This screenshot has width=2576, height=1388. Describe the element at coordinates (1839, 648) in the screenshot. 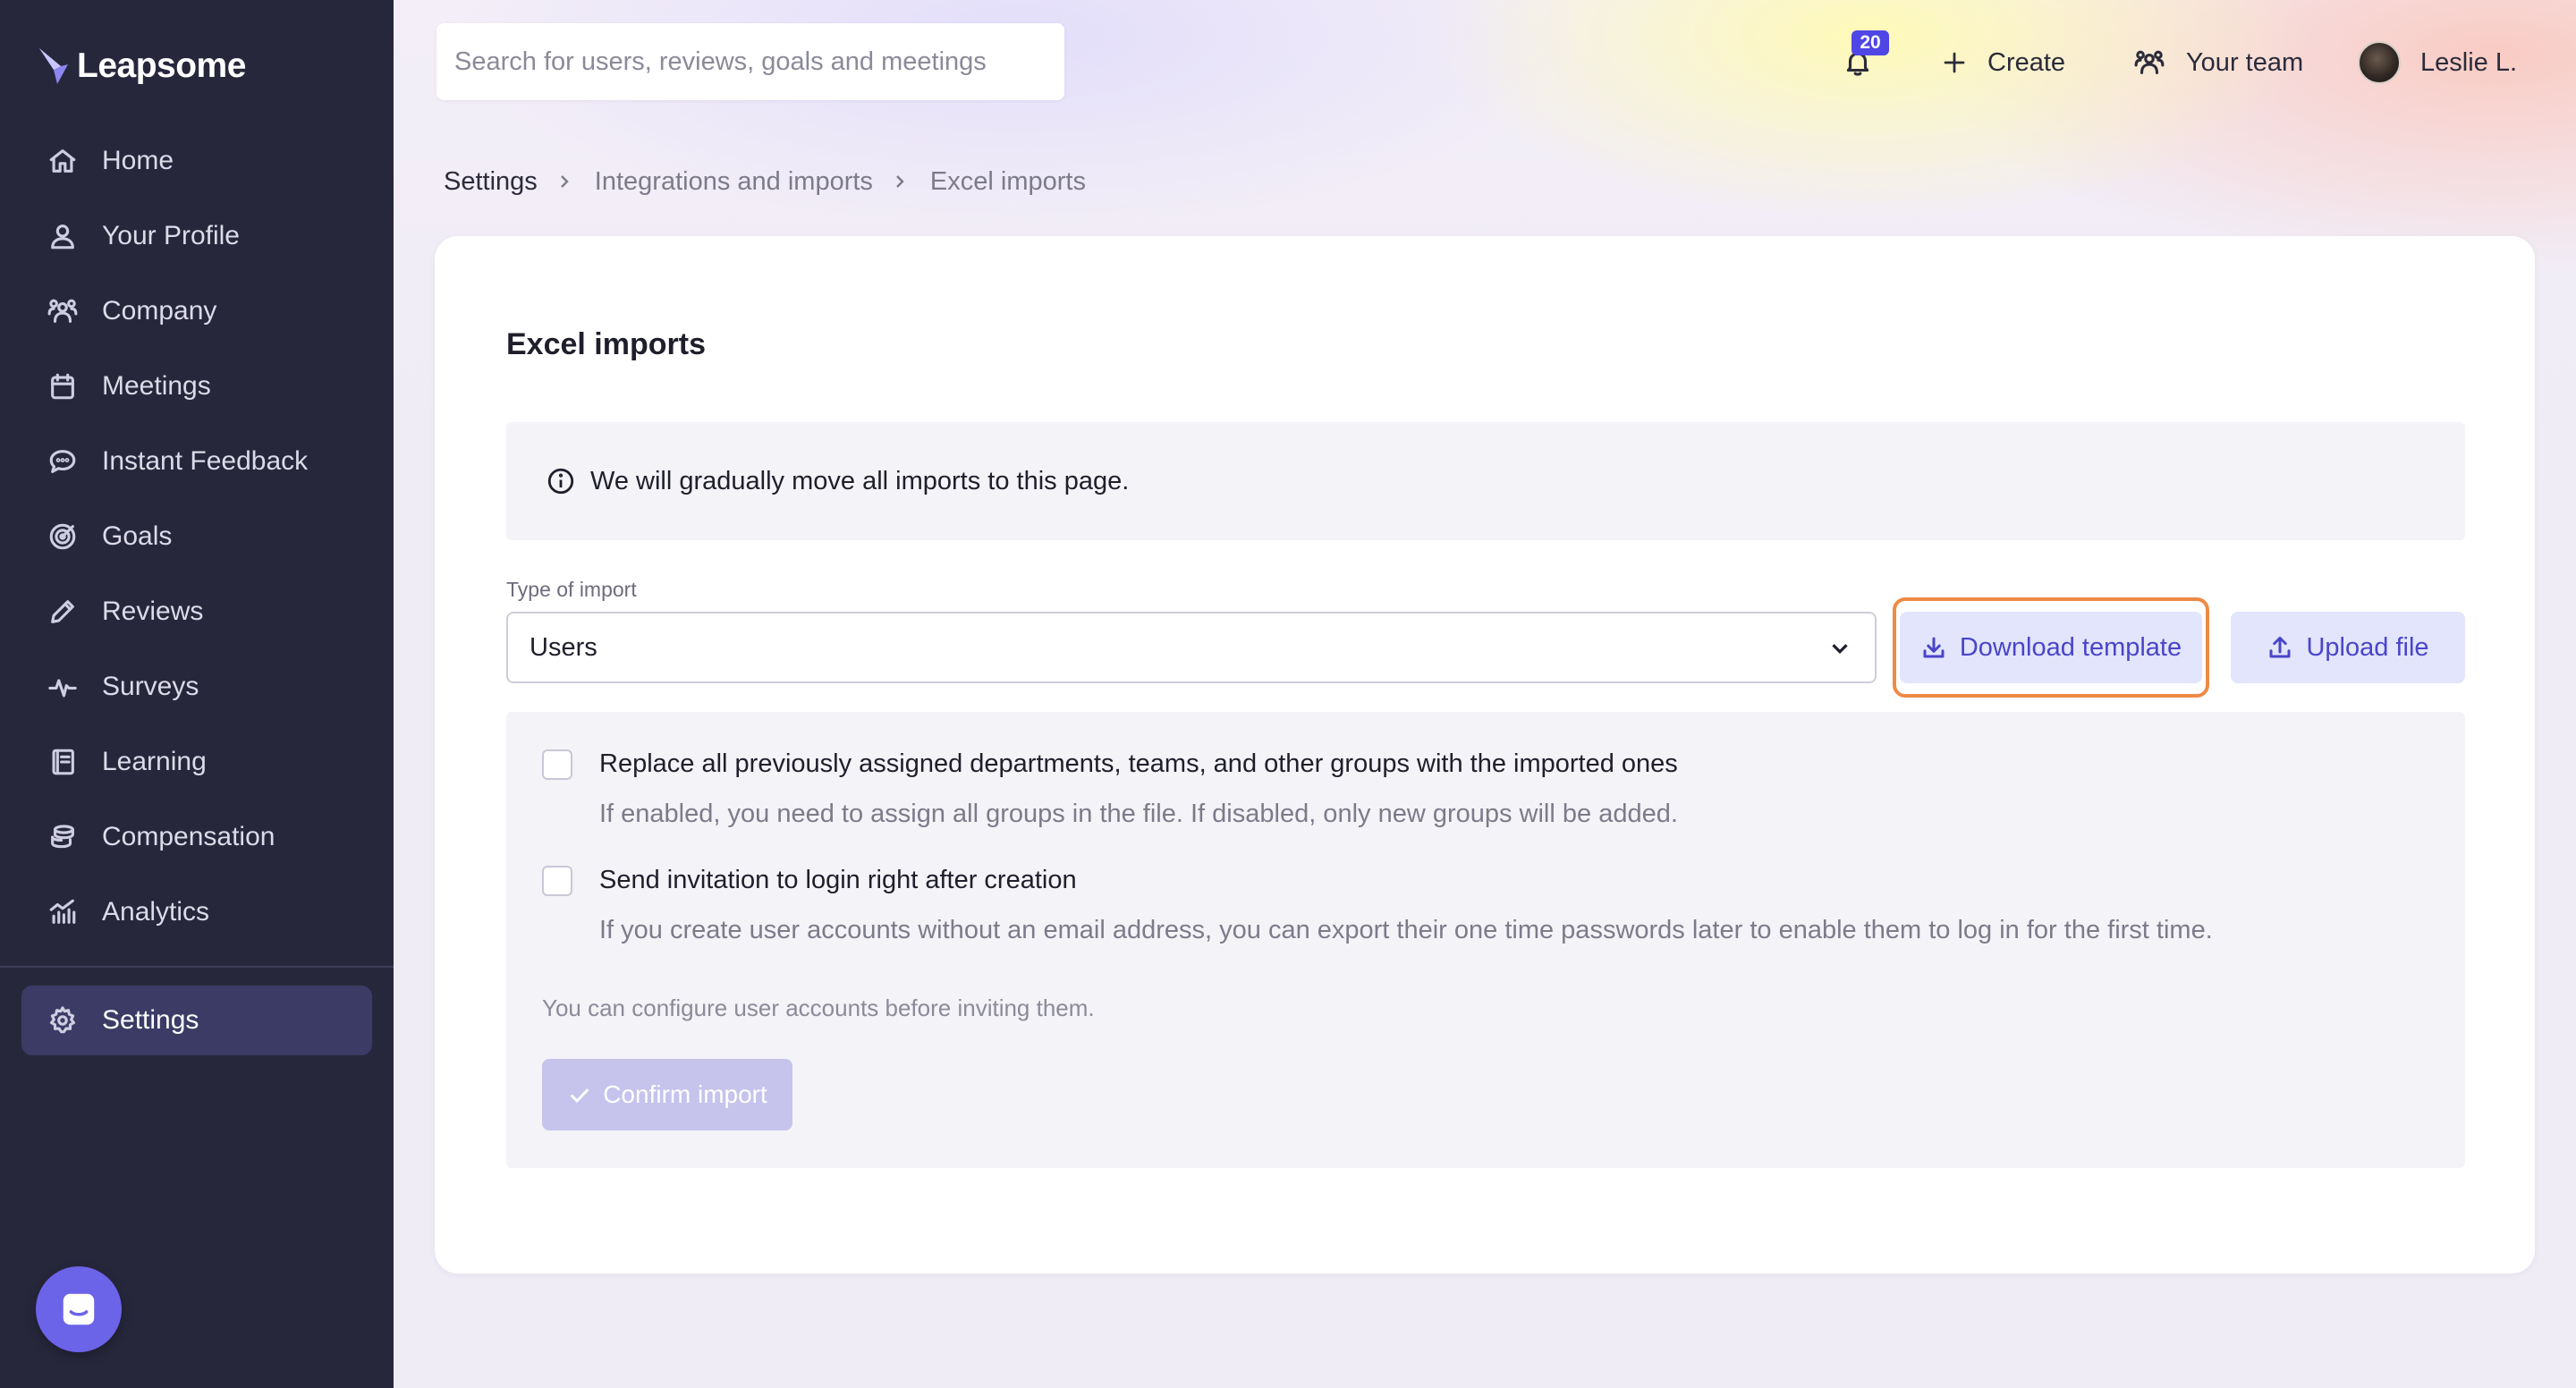

I see `chevron-down-icon` at that location.